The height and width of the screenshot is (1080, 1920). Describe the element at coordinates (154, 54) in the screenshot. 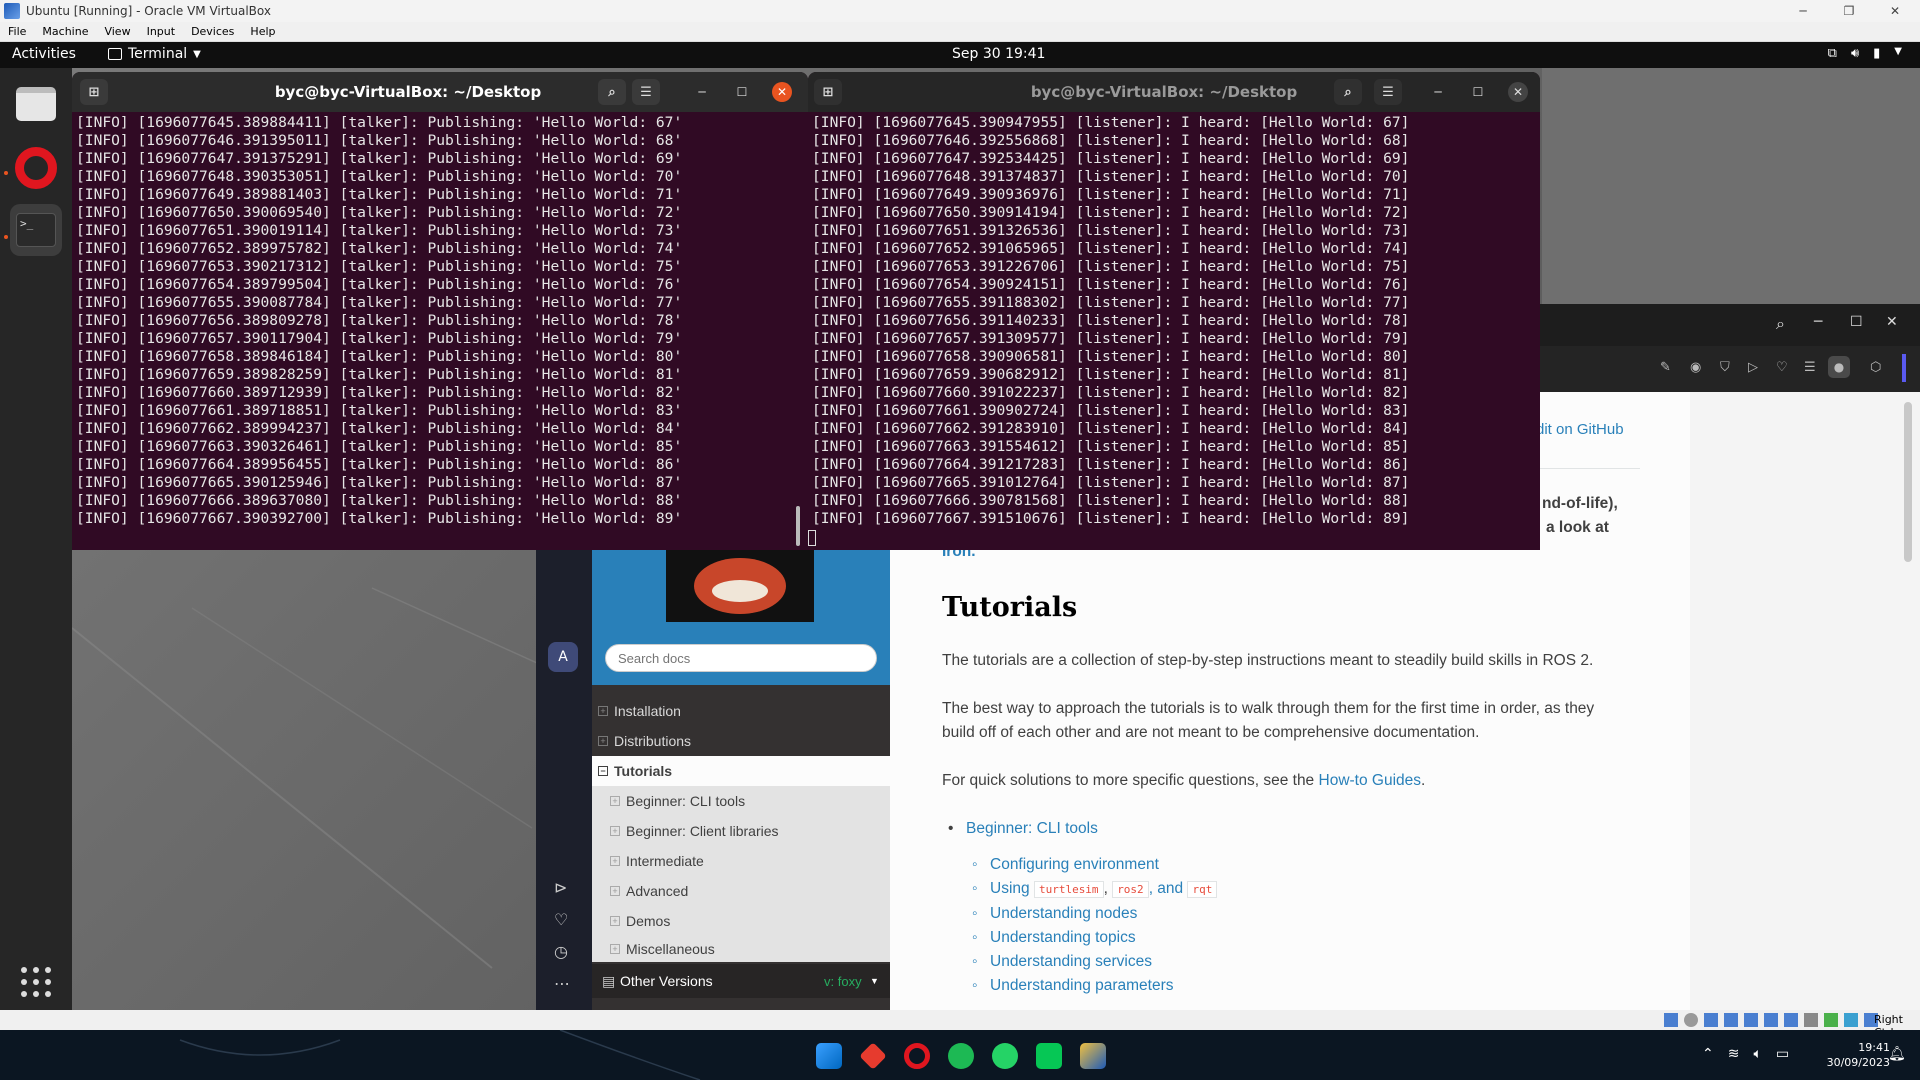

I see `app-menu: Terminal ▼` at that location.